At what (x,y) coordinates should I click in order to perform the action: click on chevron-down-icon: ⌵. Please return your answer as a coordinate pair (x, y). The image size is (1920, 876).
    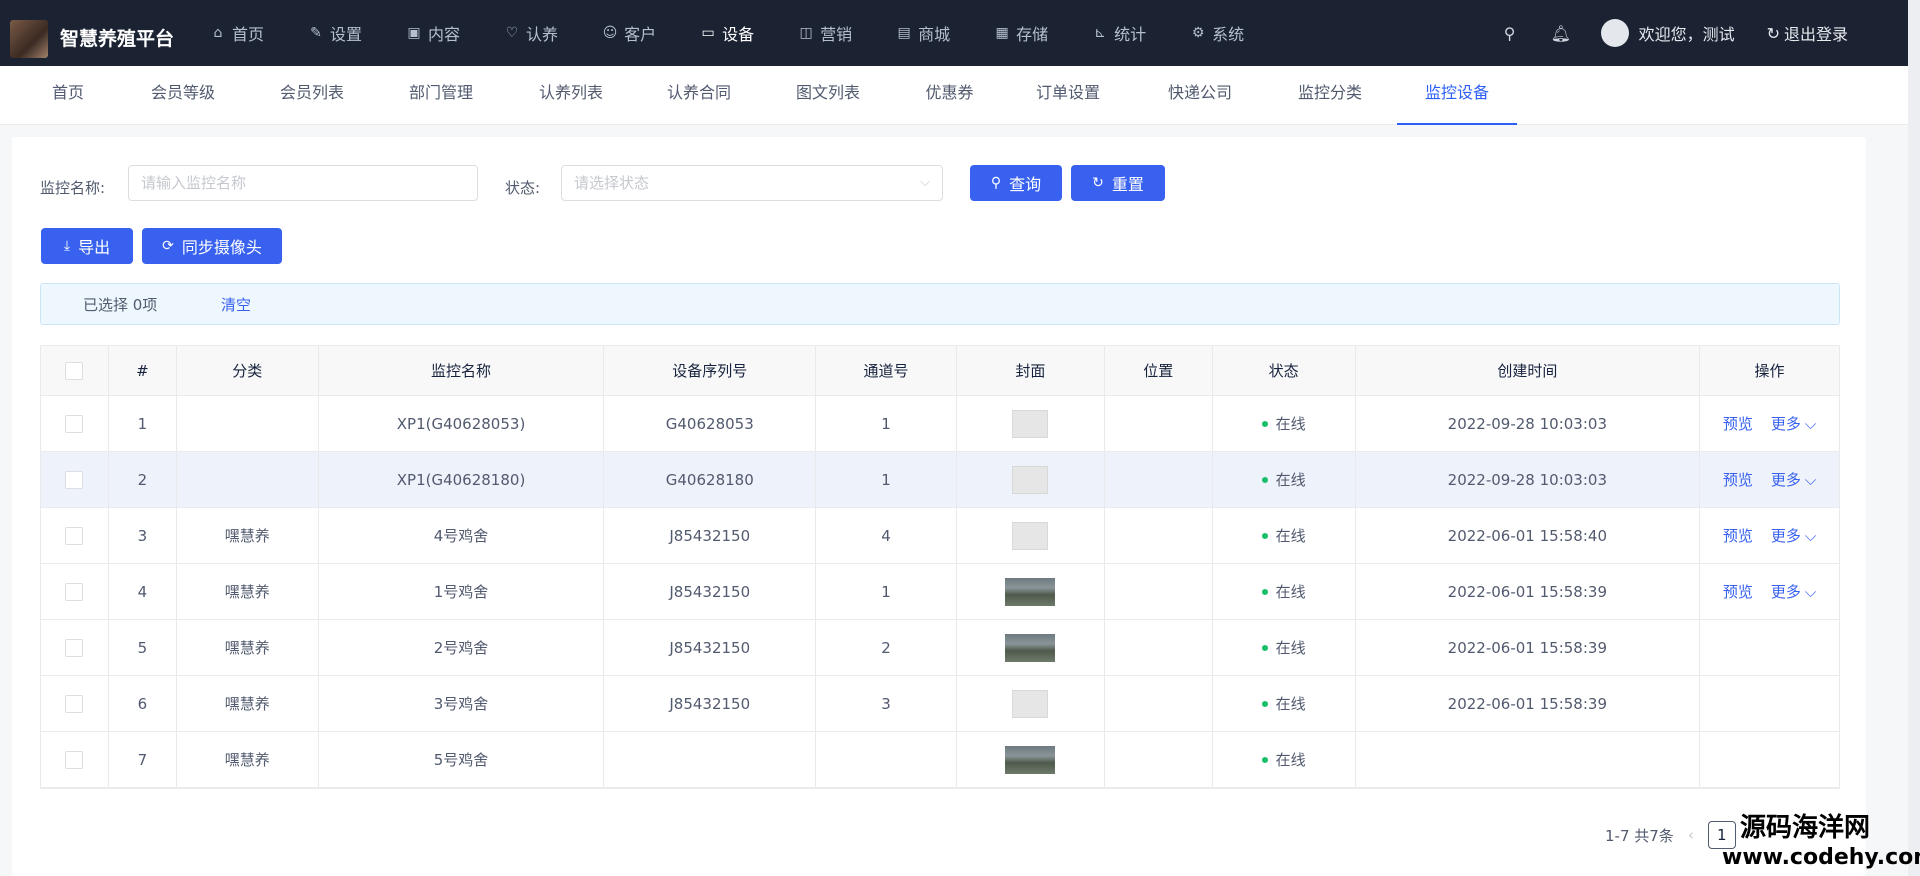
    Looking at the image, I should click on (1810, 423).